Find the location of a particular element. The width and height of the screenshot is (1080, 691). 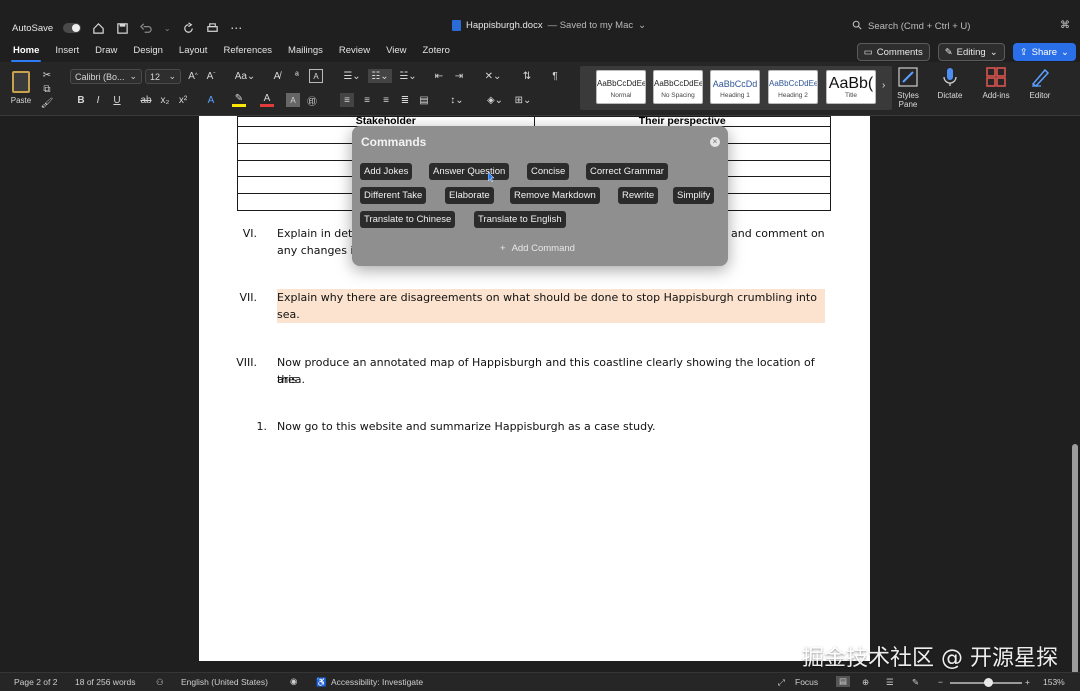

tab-zotero: Zotero is located at coordinates (435, 52).